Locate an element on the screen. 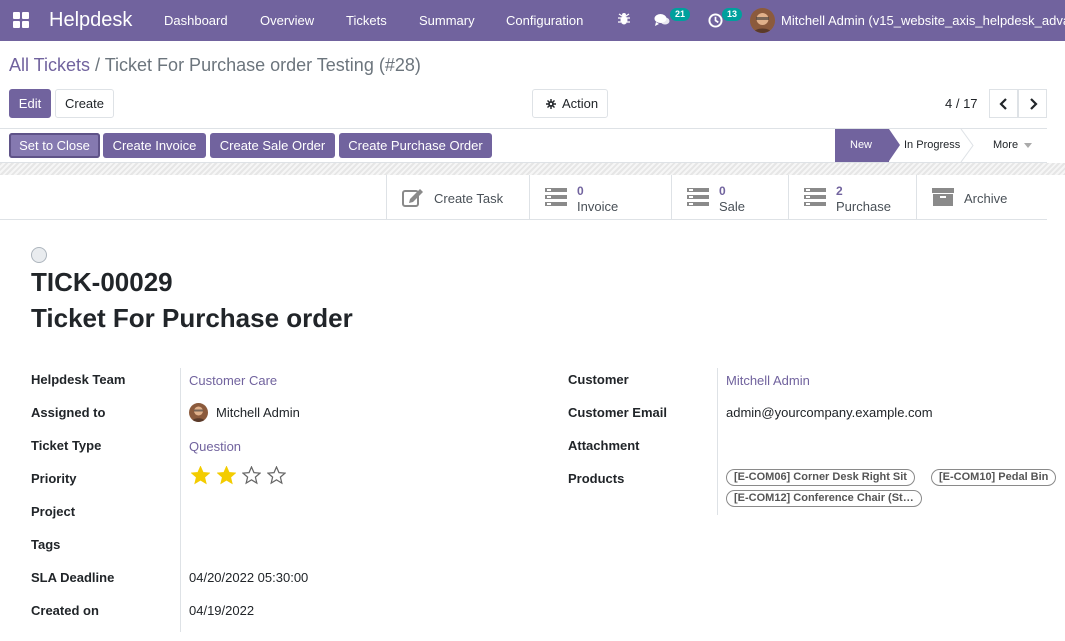 The height and width of the screenshot is (641, 1065). invoice-label: Invoice is located at coordinates (598, 206).